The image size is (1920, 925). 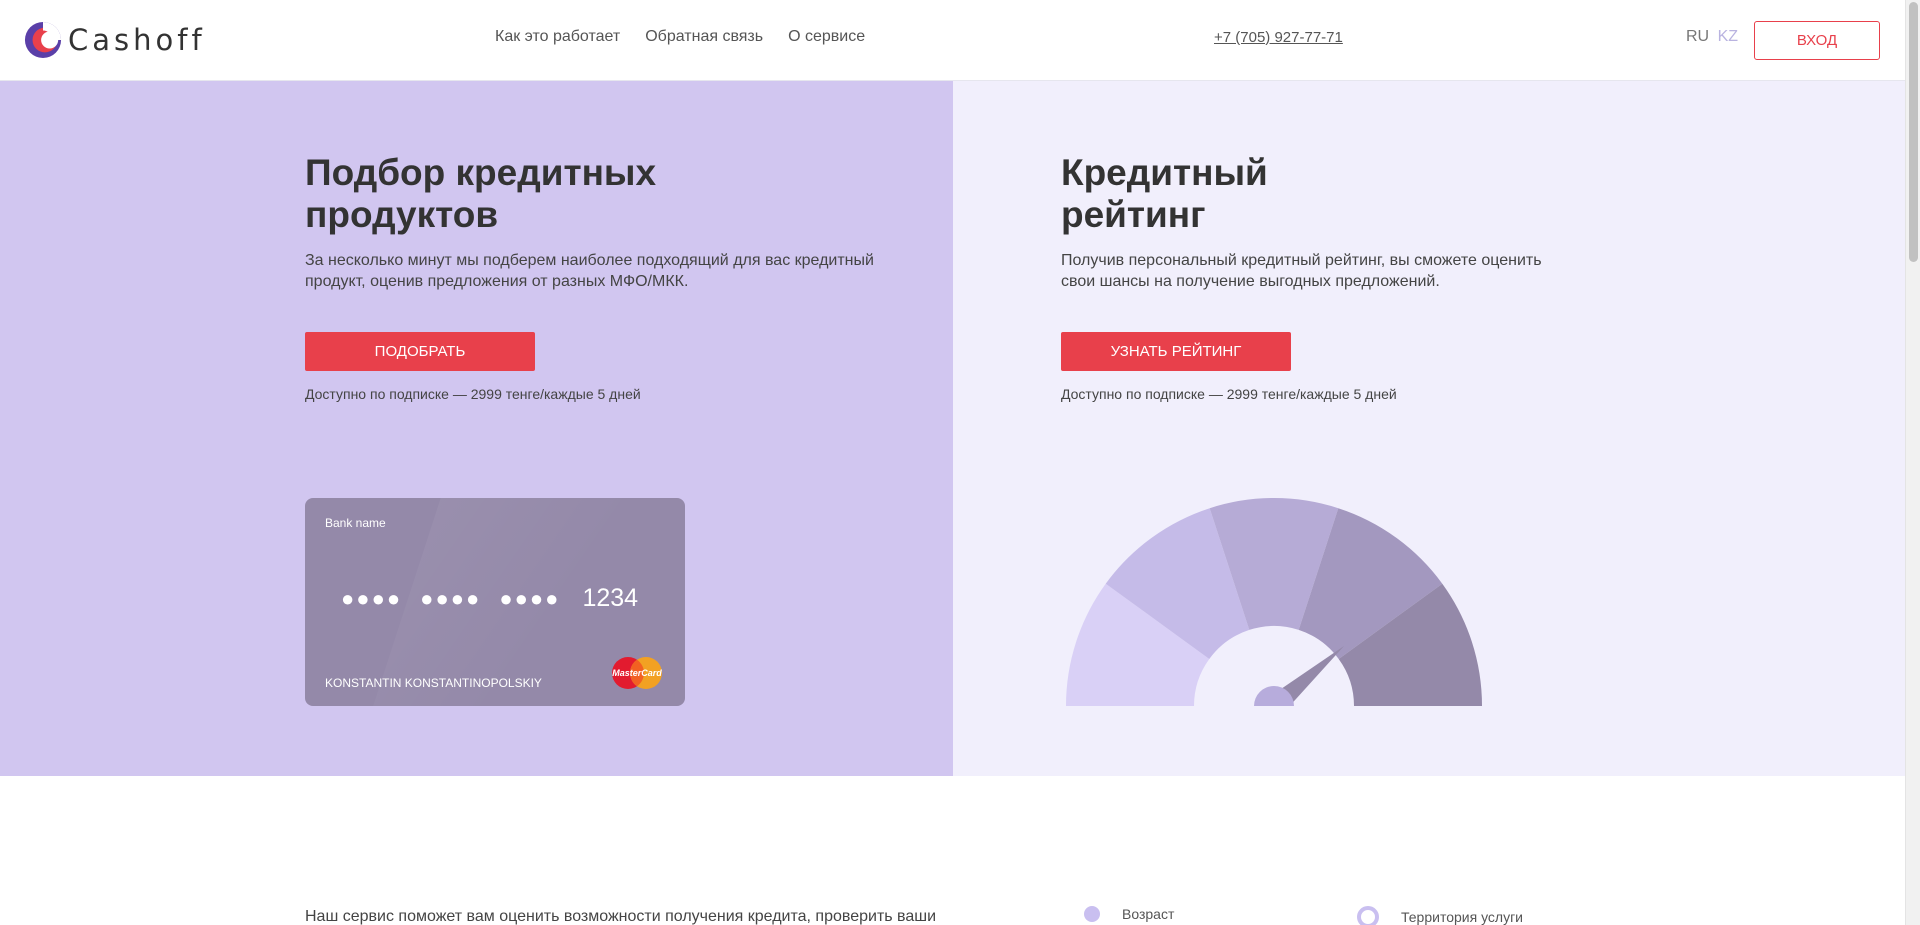 I want to click on card-last4: 1234, so click(x=610, y=598).